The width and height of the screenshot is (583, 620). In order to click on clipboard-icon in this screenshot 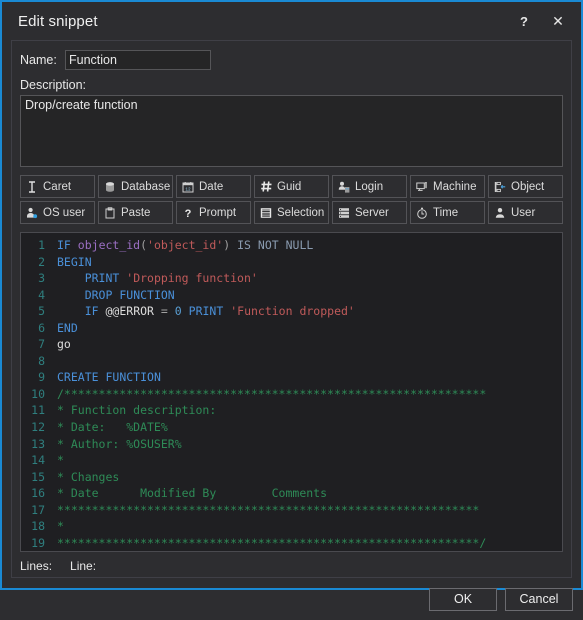, I will do `click(110, 213)`.